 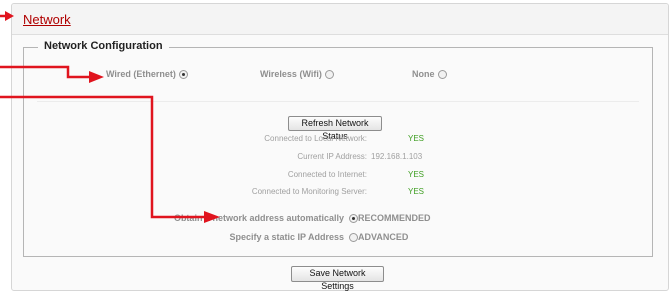 I want to click on obtain-automatic-label: Obtain a network address automatically, so click(x=258, y=218).